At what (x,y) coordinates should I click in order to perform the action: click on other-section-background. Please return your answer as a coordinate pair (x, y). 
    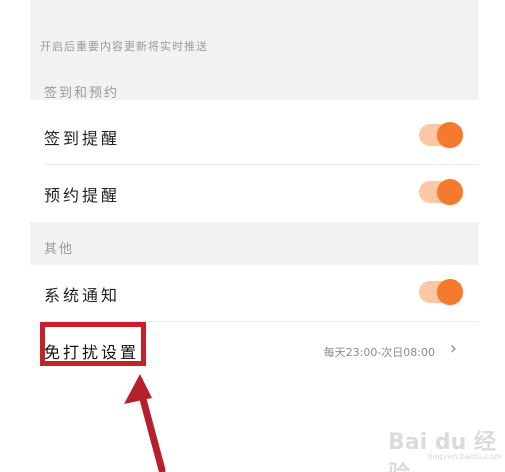
    Looking at the image, I should click on (254, 243).